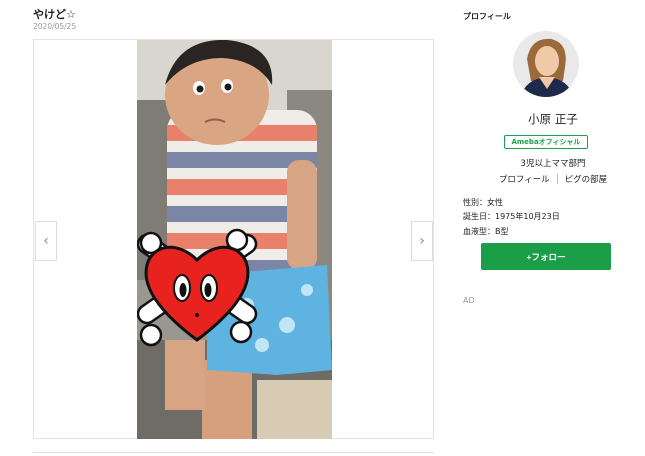 This screenshot has width=645, height=456. Describe the element at coordinates (546, 142) in the screenshot. I see `official-badge: Amebaオフィシャル` at that location.